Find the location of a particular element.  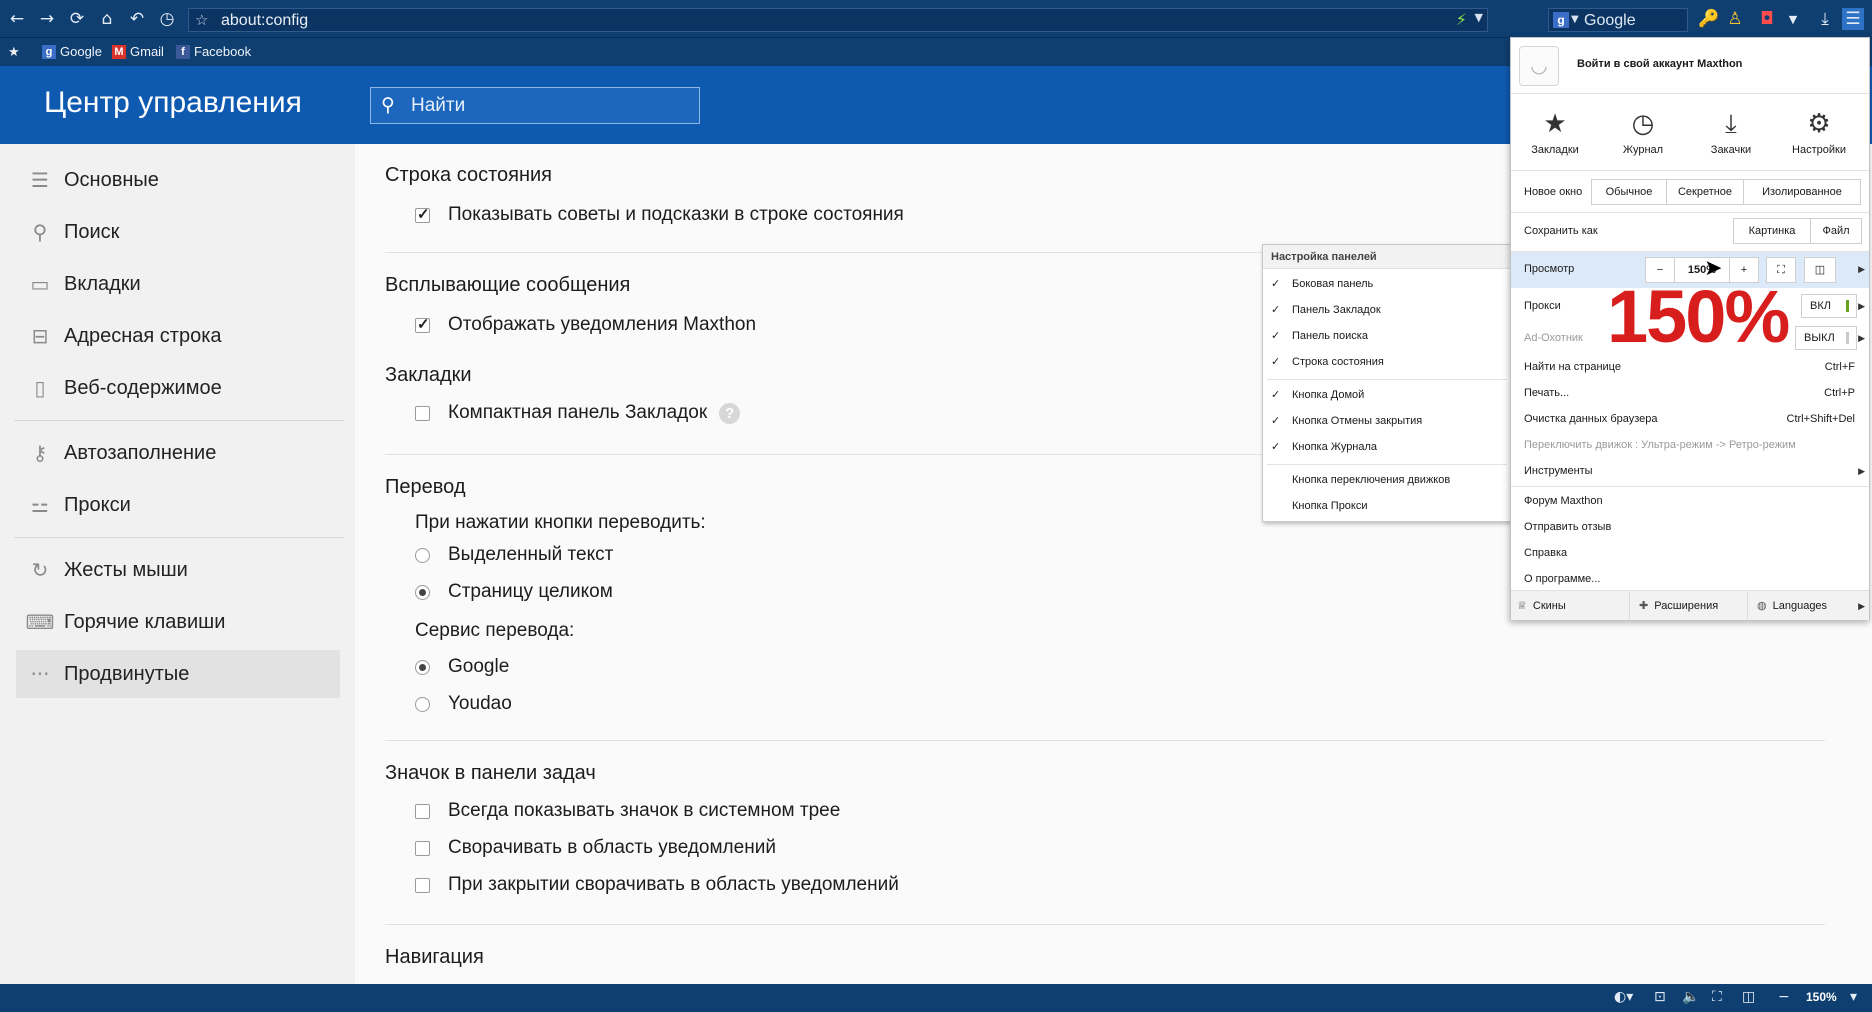

option-maxthon-notifications: Отображать уведомления Maxthon is located at coordinates (585, 325).